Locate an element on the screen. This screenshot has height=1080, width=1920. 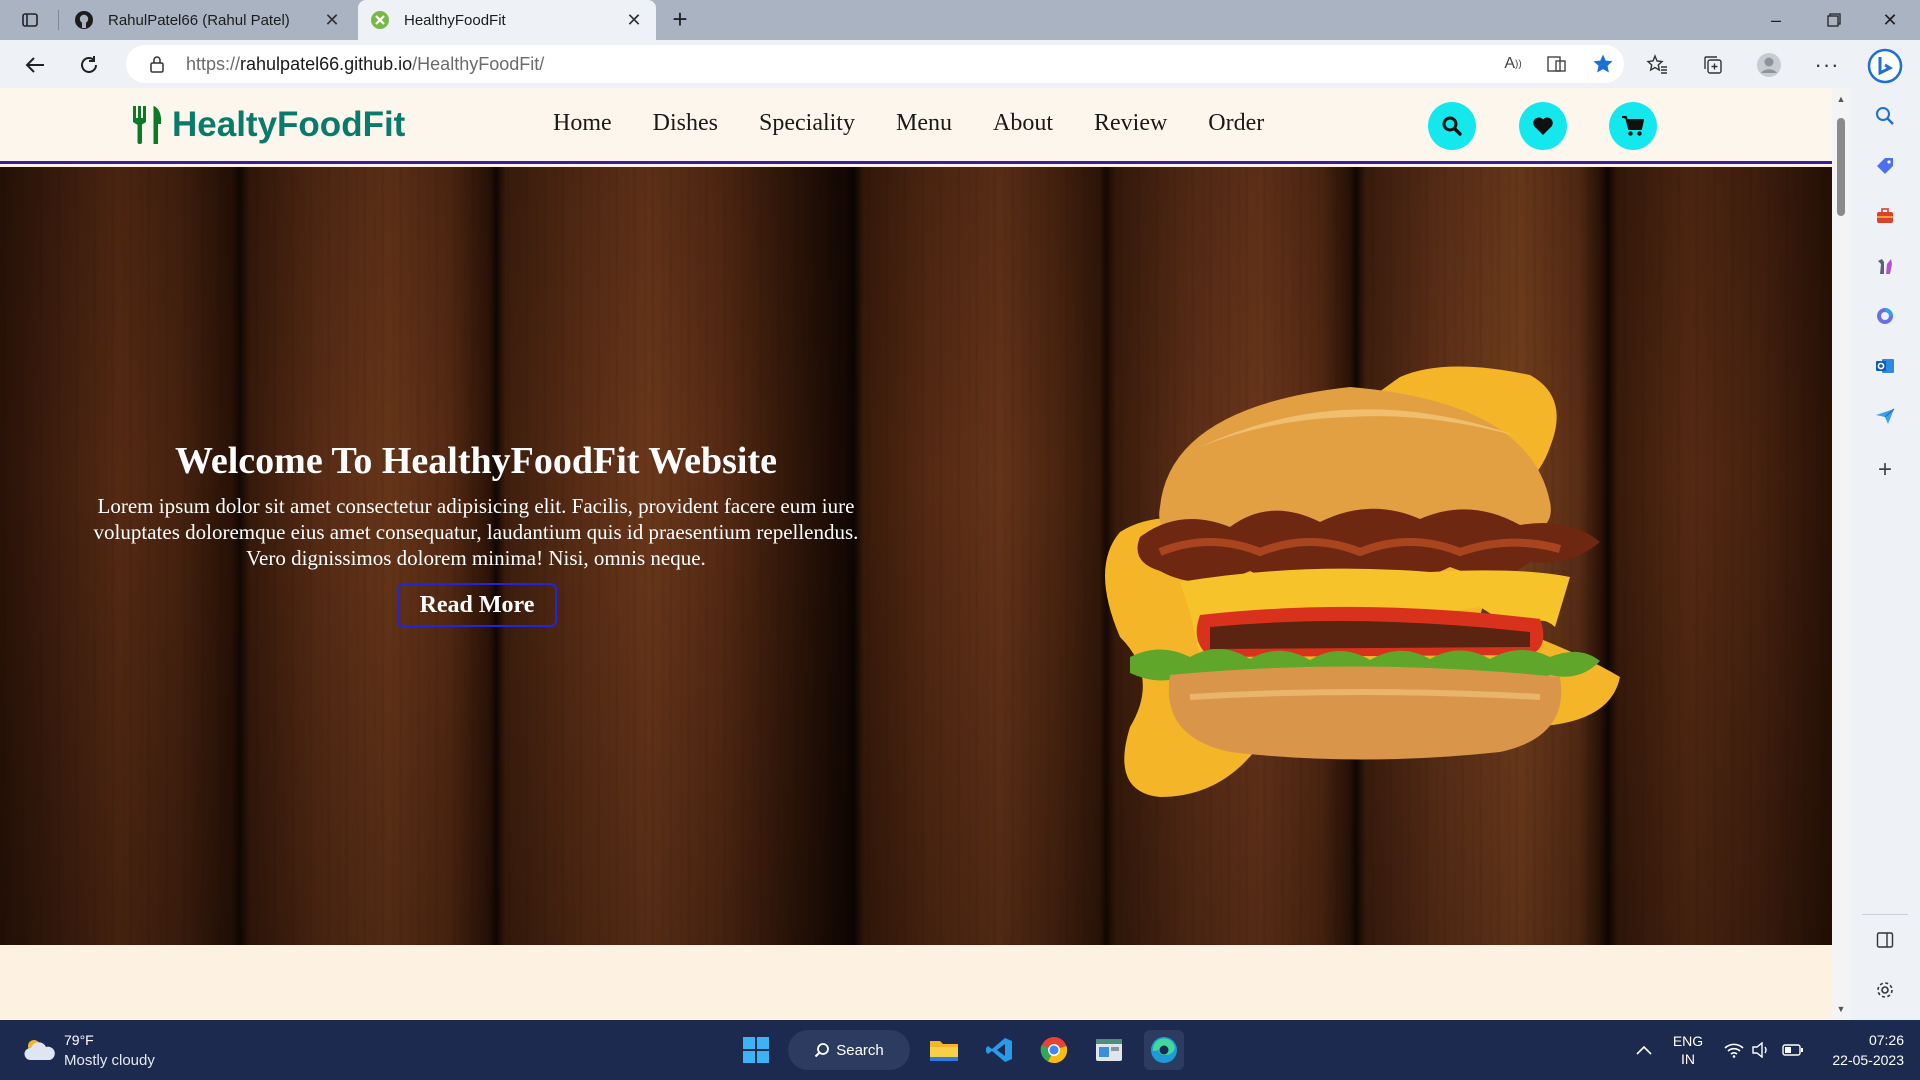
tab-actions-icon is located at coordinates (30, 20).